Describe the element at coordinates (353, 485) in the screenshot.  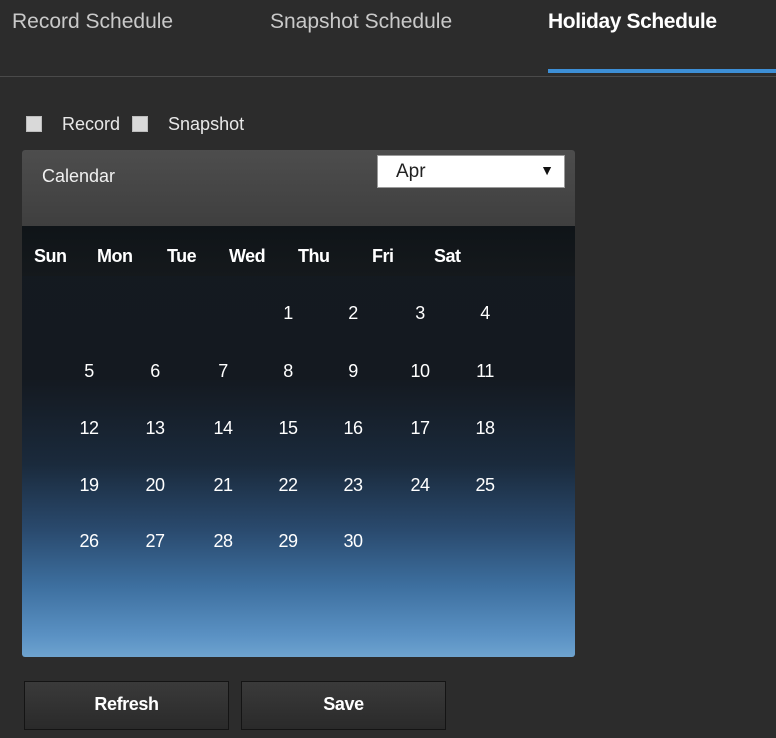
I see `calendar-day: 23` at that location.